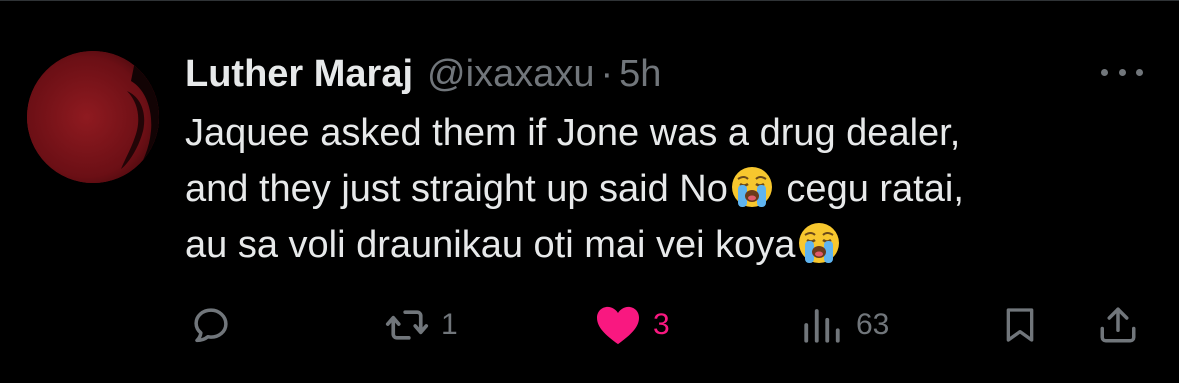  What do you see at coordinates (661, 324) in the screenshot?
I see `like-count: 3` at bounding box center [661, 324].